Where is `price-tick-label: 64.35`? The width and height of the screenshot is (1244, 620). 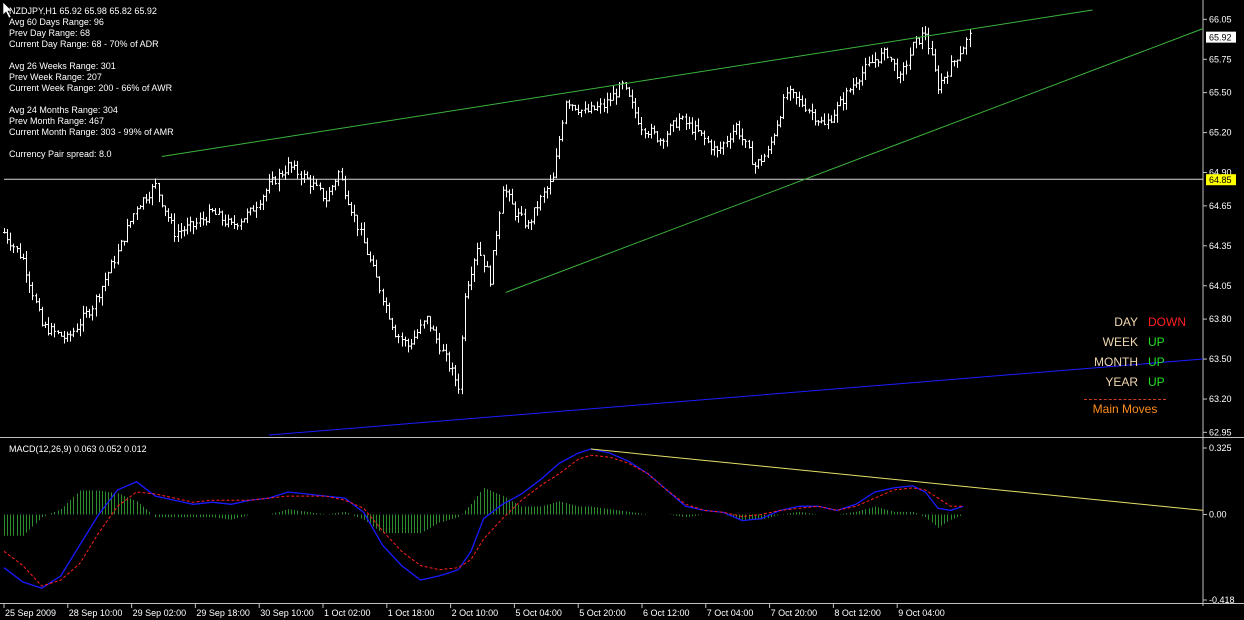
price-tick-label: 64.35 is located at coordinates (1220, 246).